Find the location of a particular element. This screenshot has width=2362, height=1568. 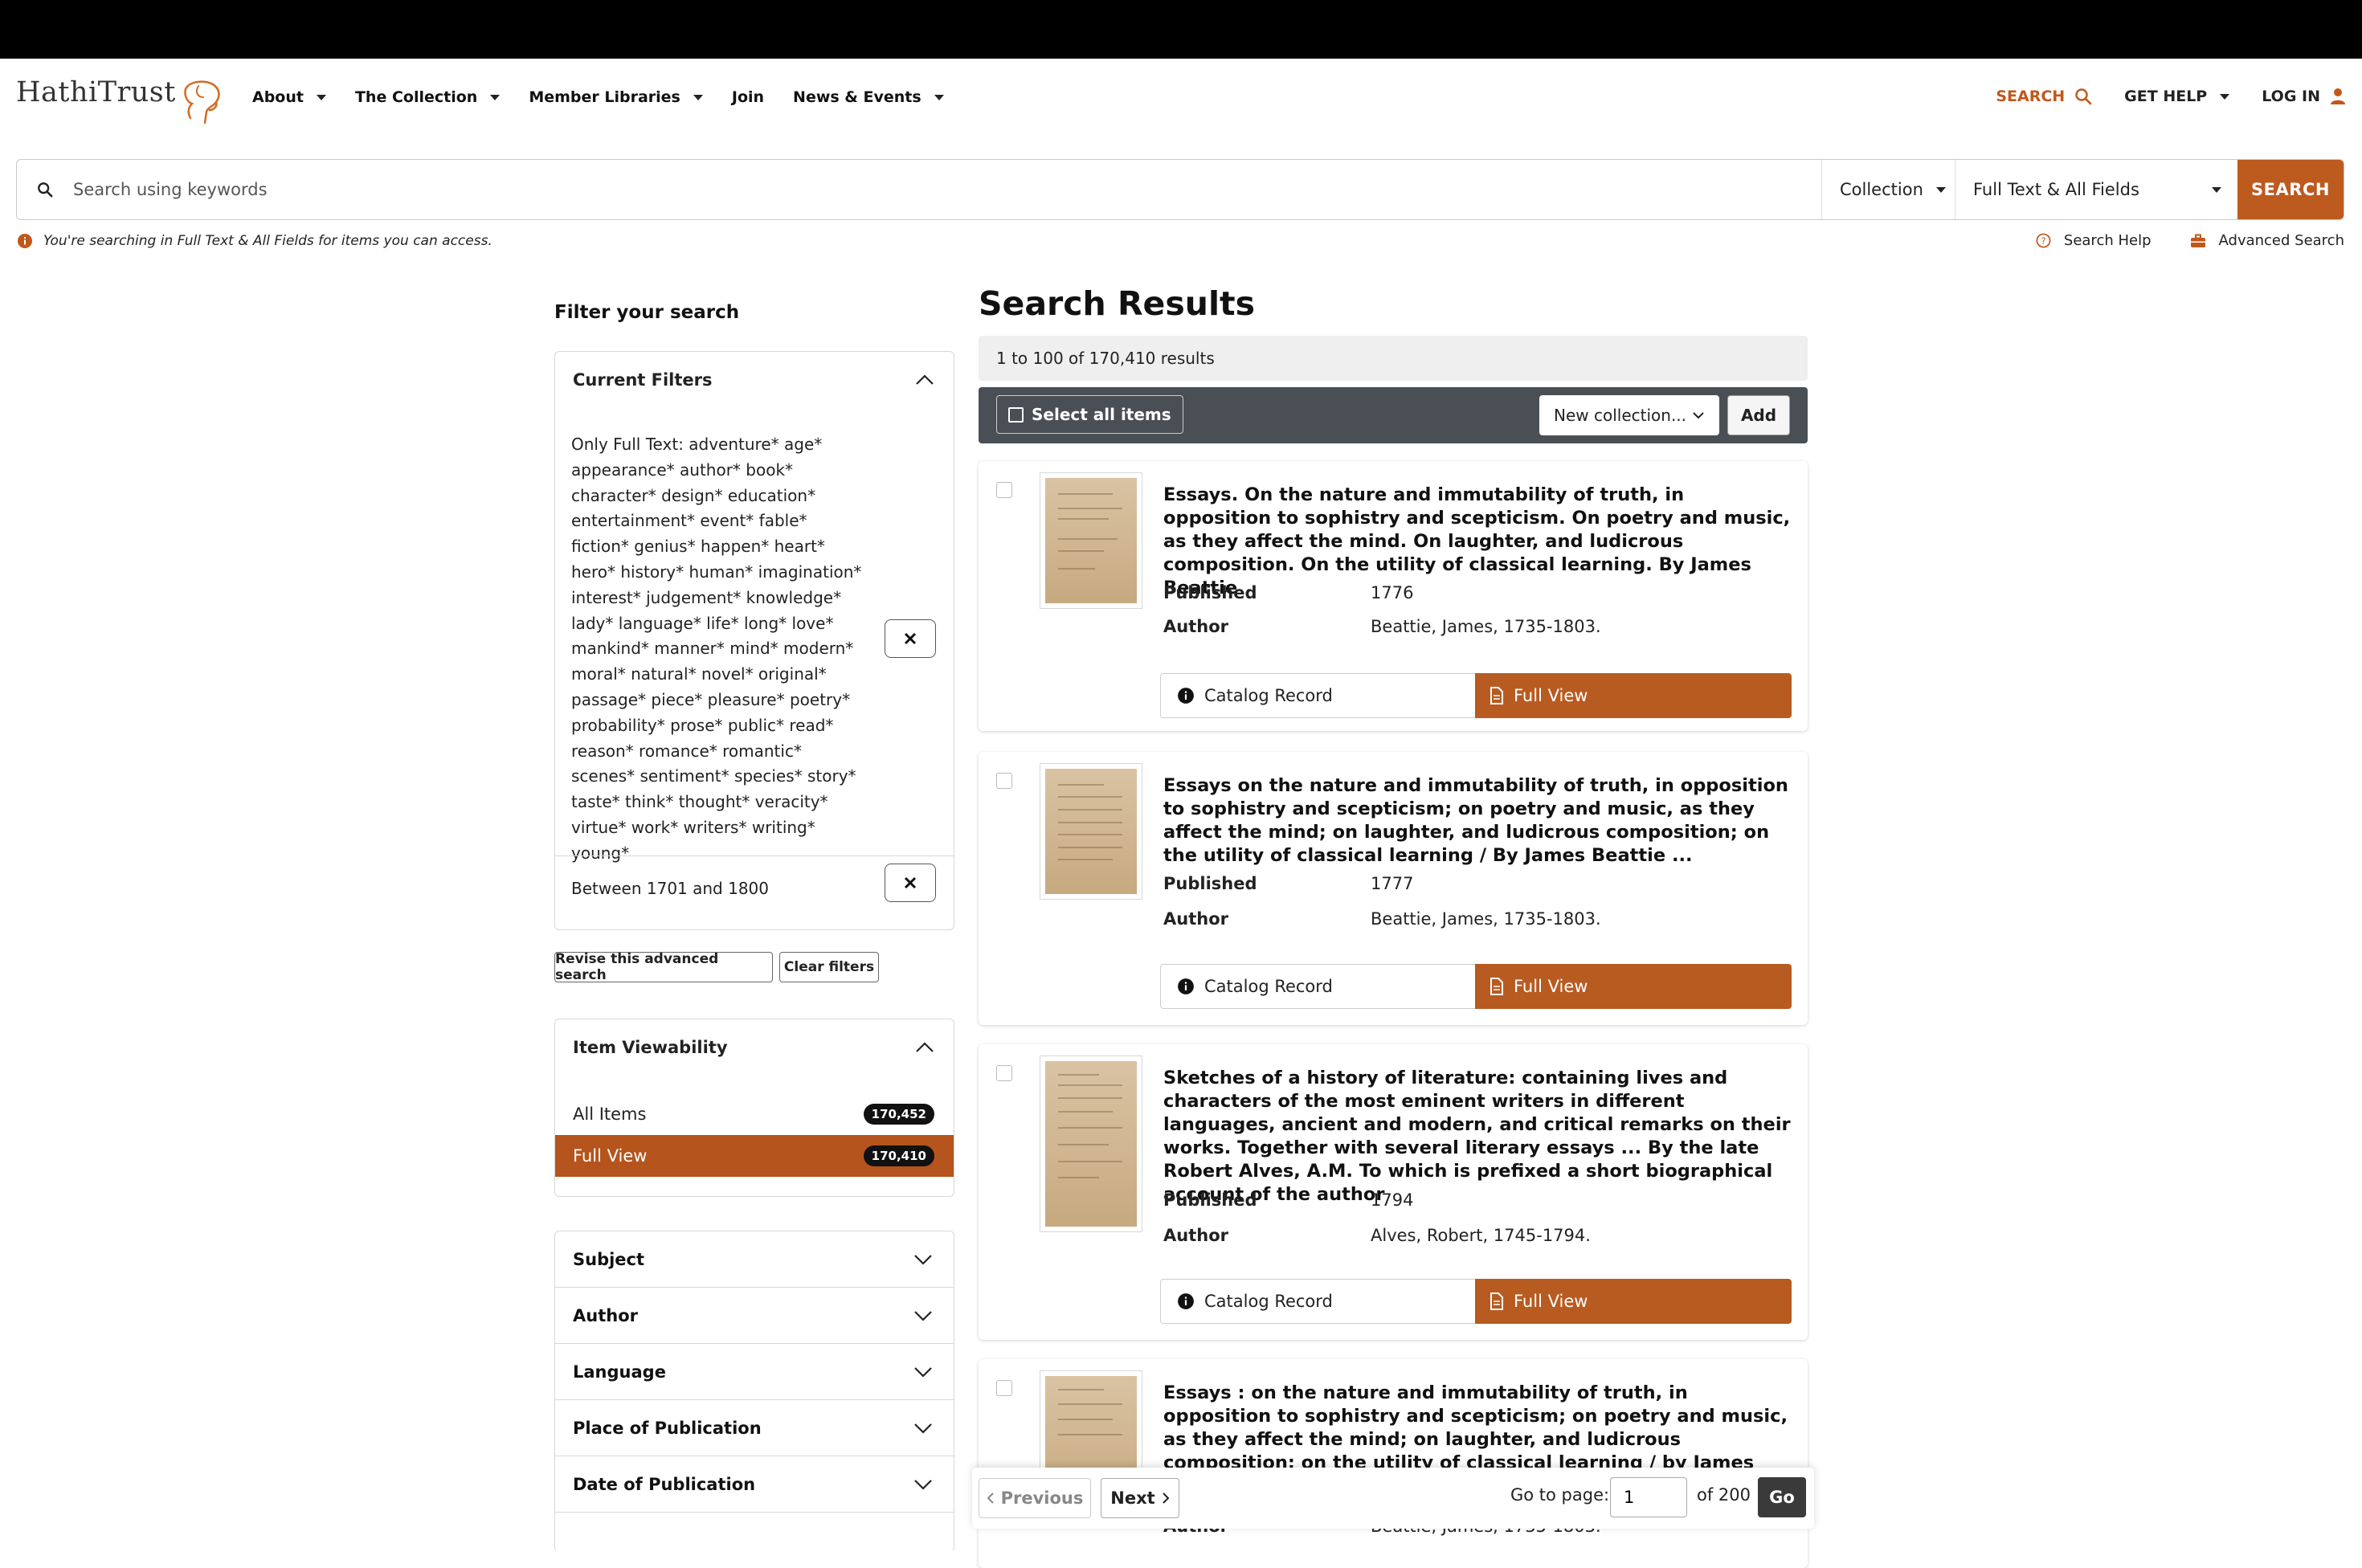

facet-label: Subject is located at coordinates (609, 1259).